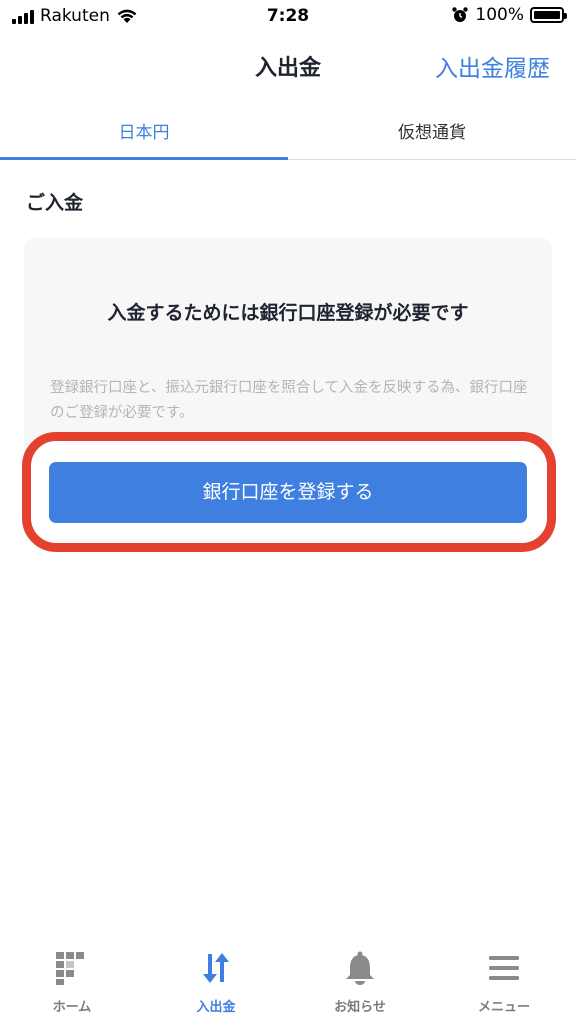 The height and width of the screenshot is (1024, 576). I want to click on bottom-tab-transfer: 入出金, so click(216, 987).